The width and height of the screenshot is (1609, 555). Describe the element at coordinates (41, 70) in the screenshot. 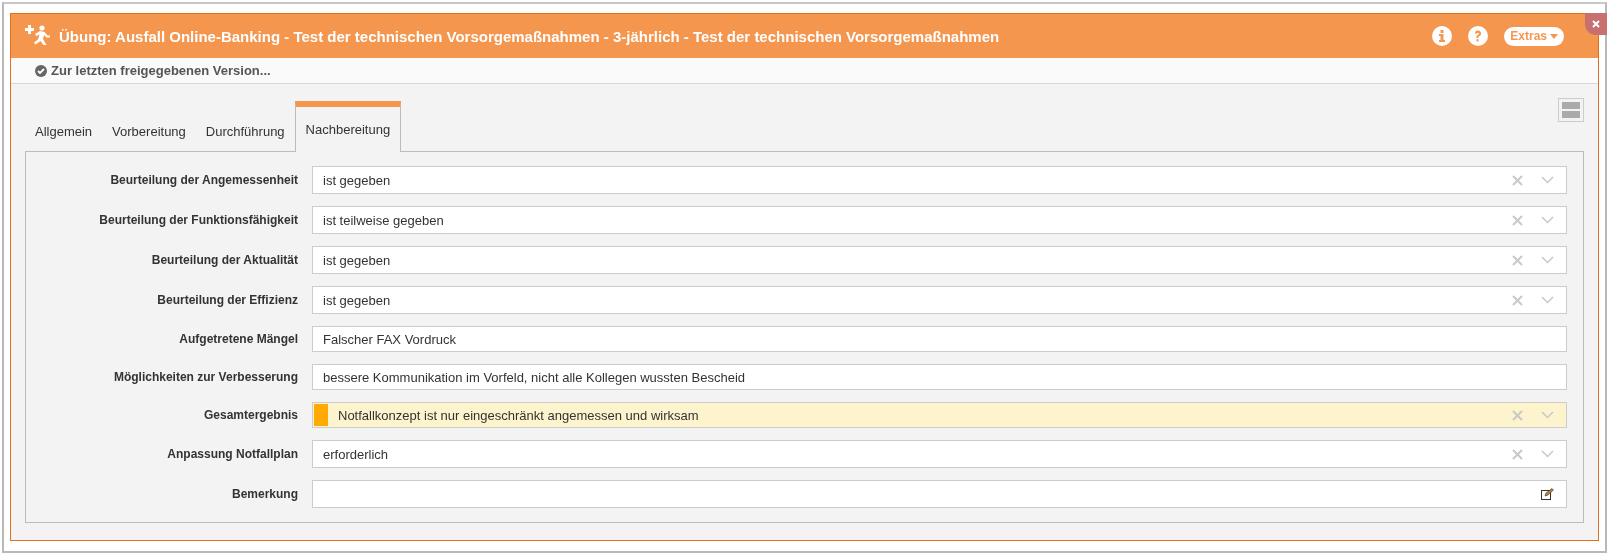

I see `check-circle-icon` at that location.